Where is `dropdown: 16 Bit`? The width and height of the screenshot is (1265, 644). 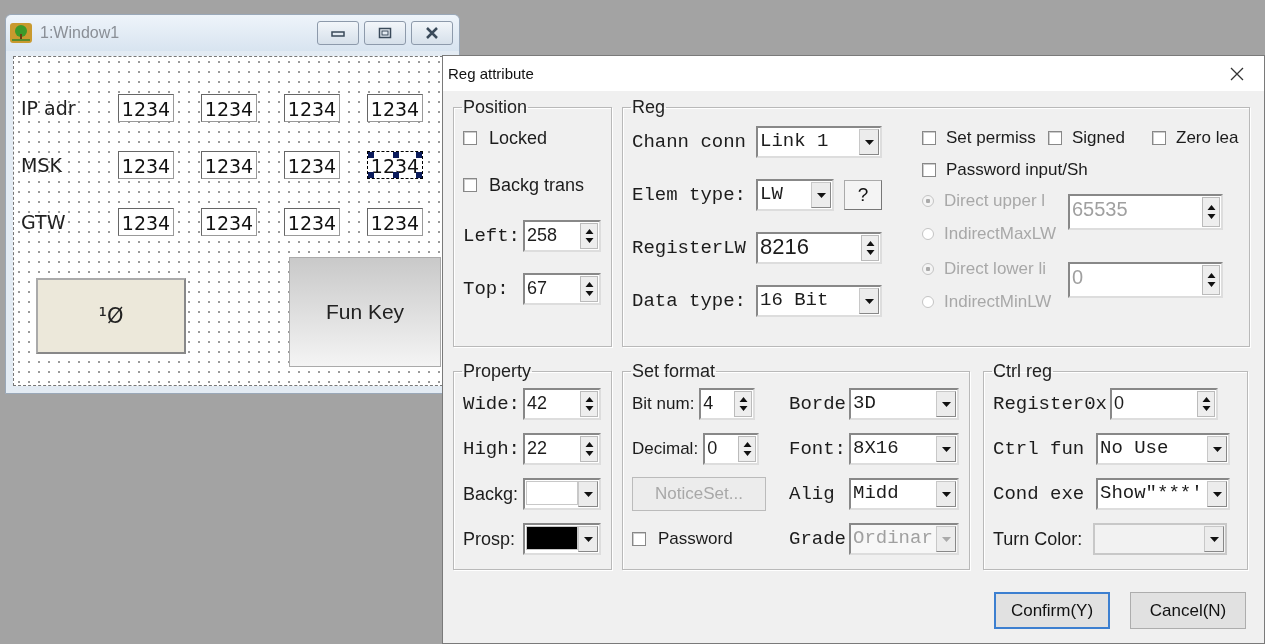
dropdown: 16 Bit is located at coordinates (819, 301).